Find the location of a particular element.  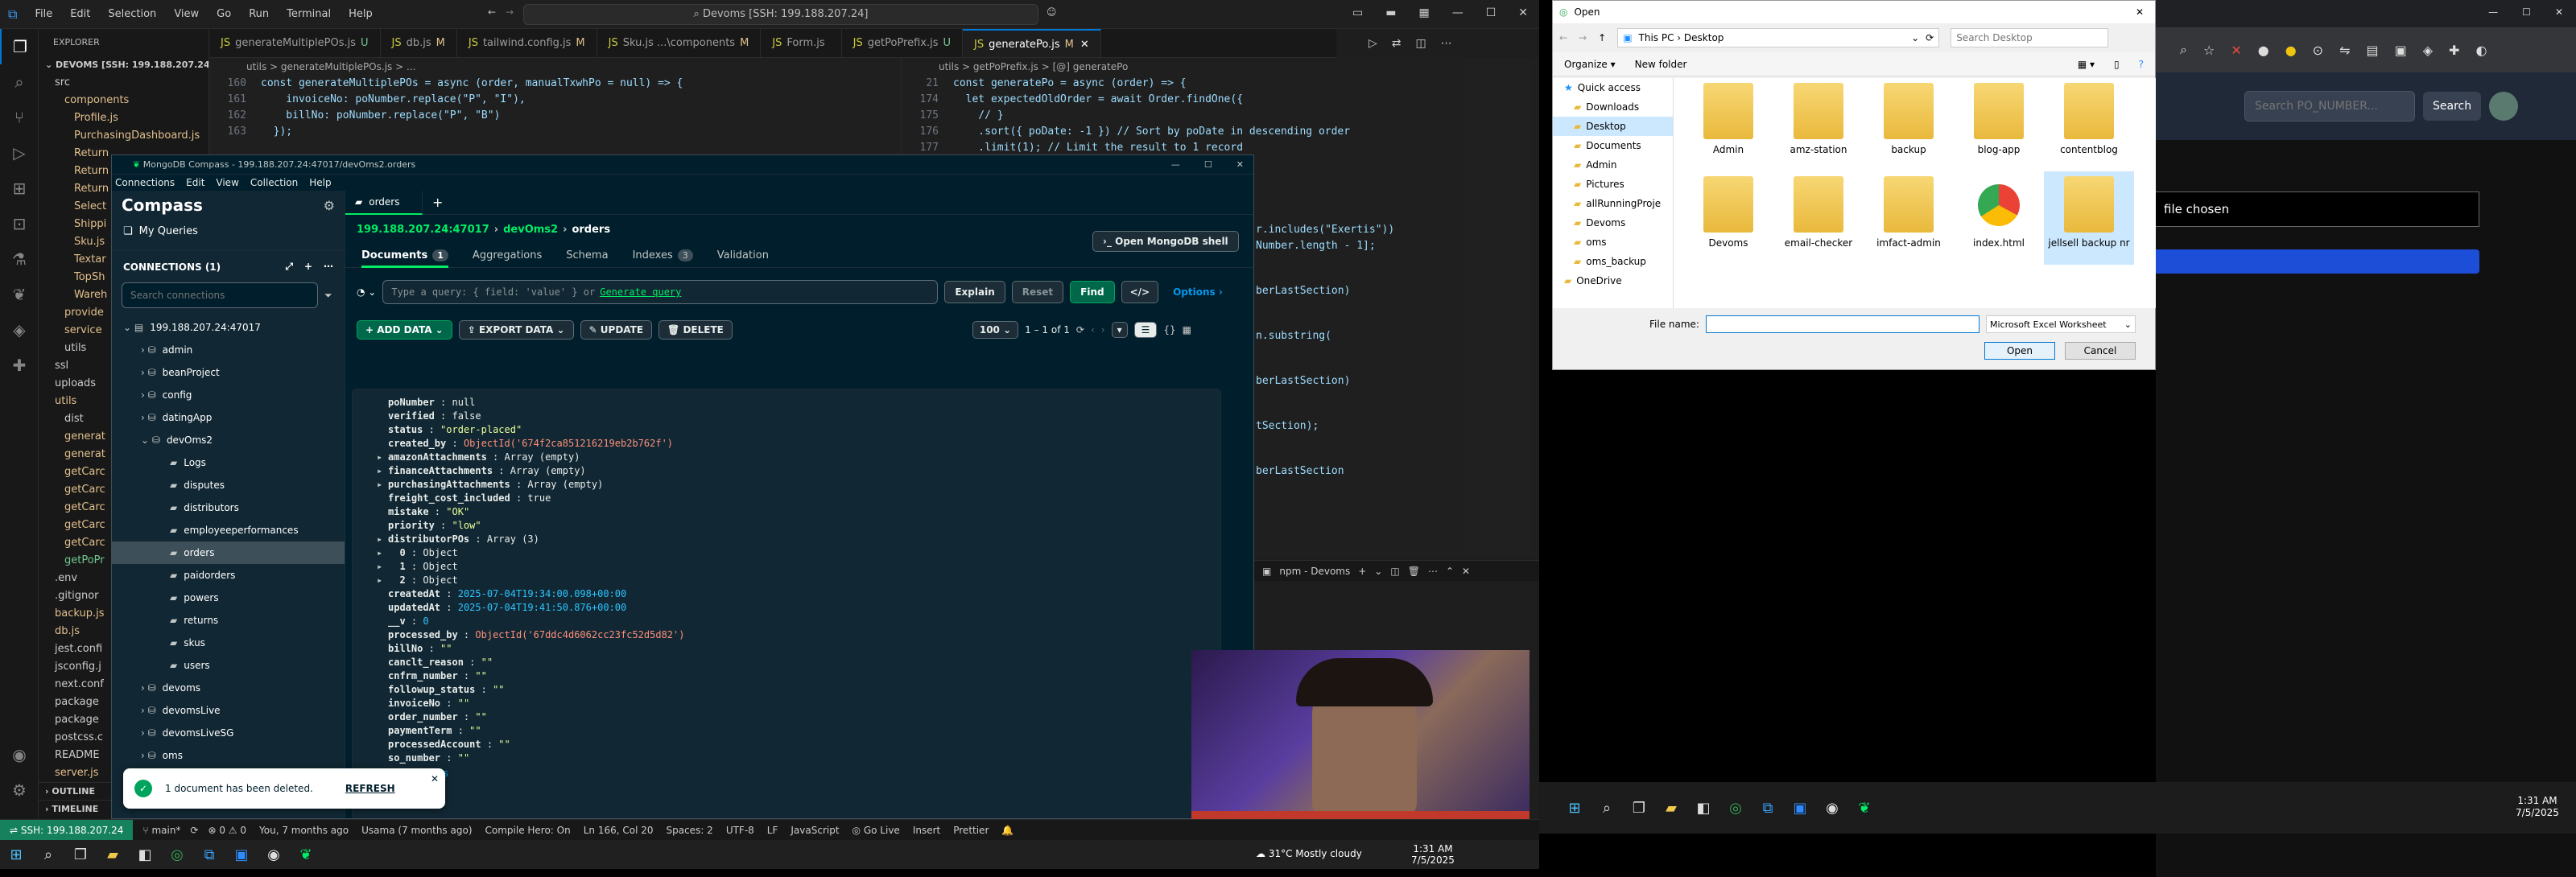

vscode-taskbar-icon: ⧉ is located at coordinates (209, 855).